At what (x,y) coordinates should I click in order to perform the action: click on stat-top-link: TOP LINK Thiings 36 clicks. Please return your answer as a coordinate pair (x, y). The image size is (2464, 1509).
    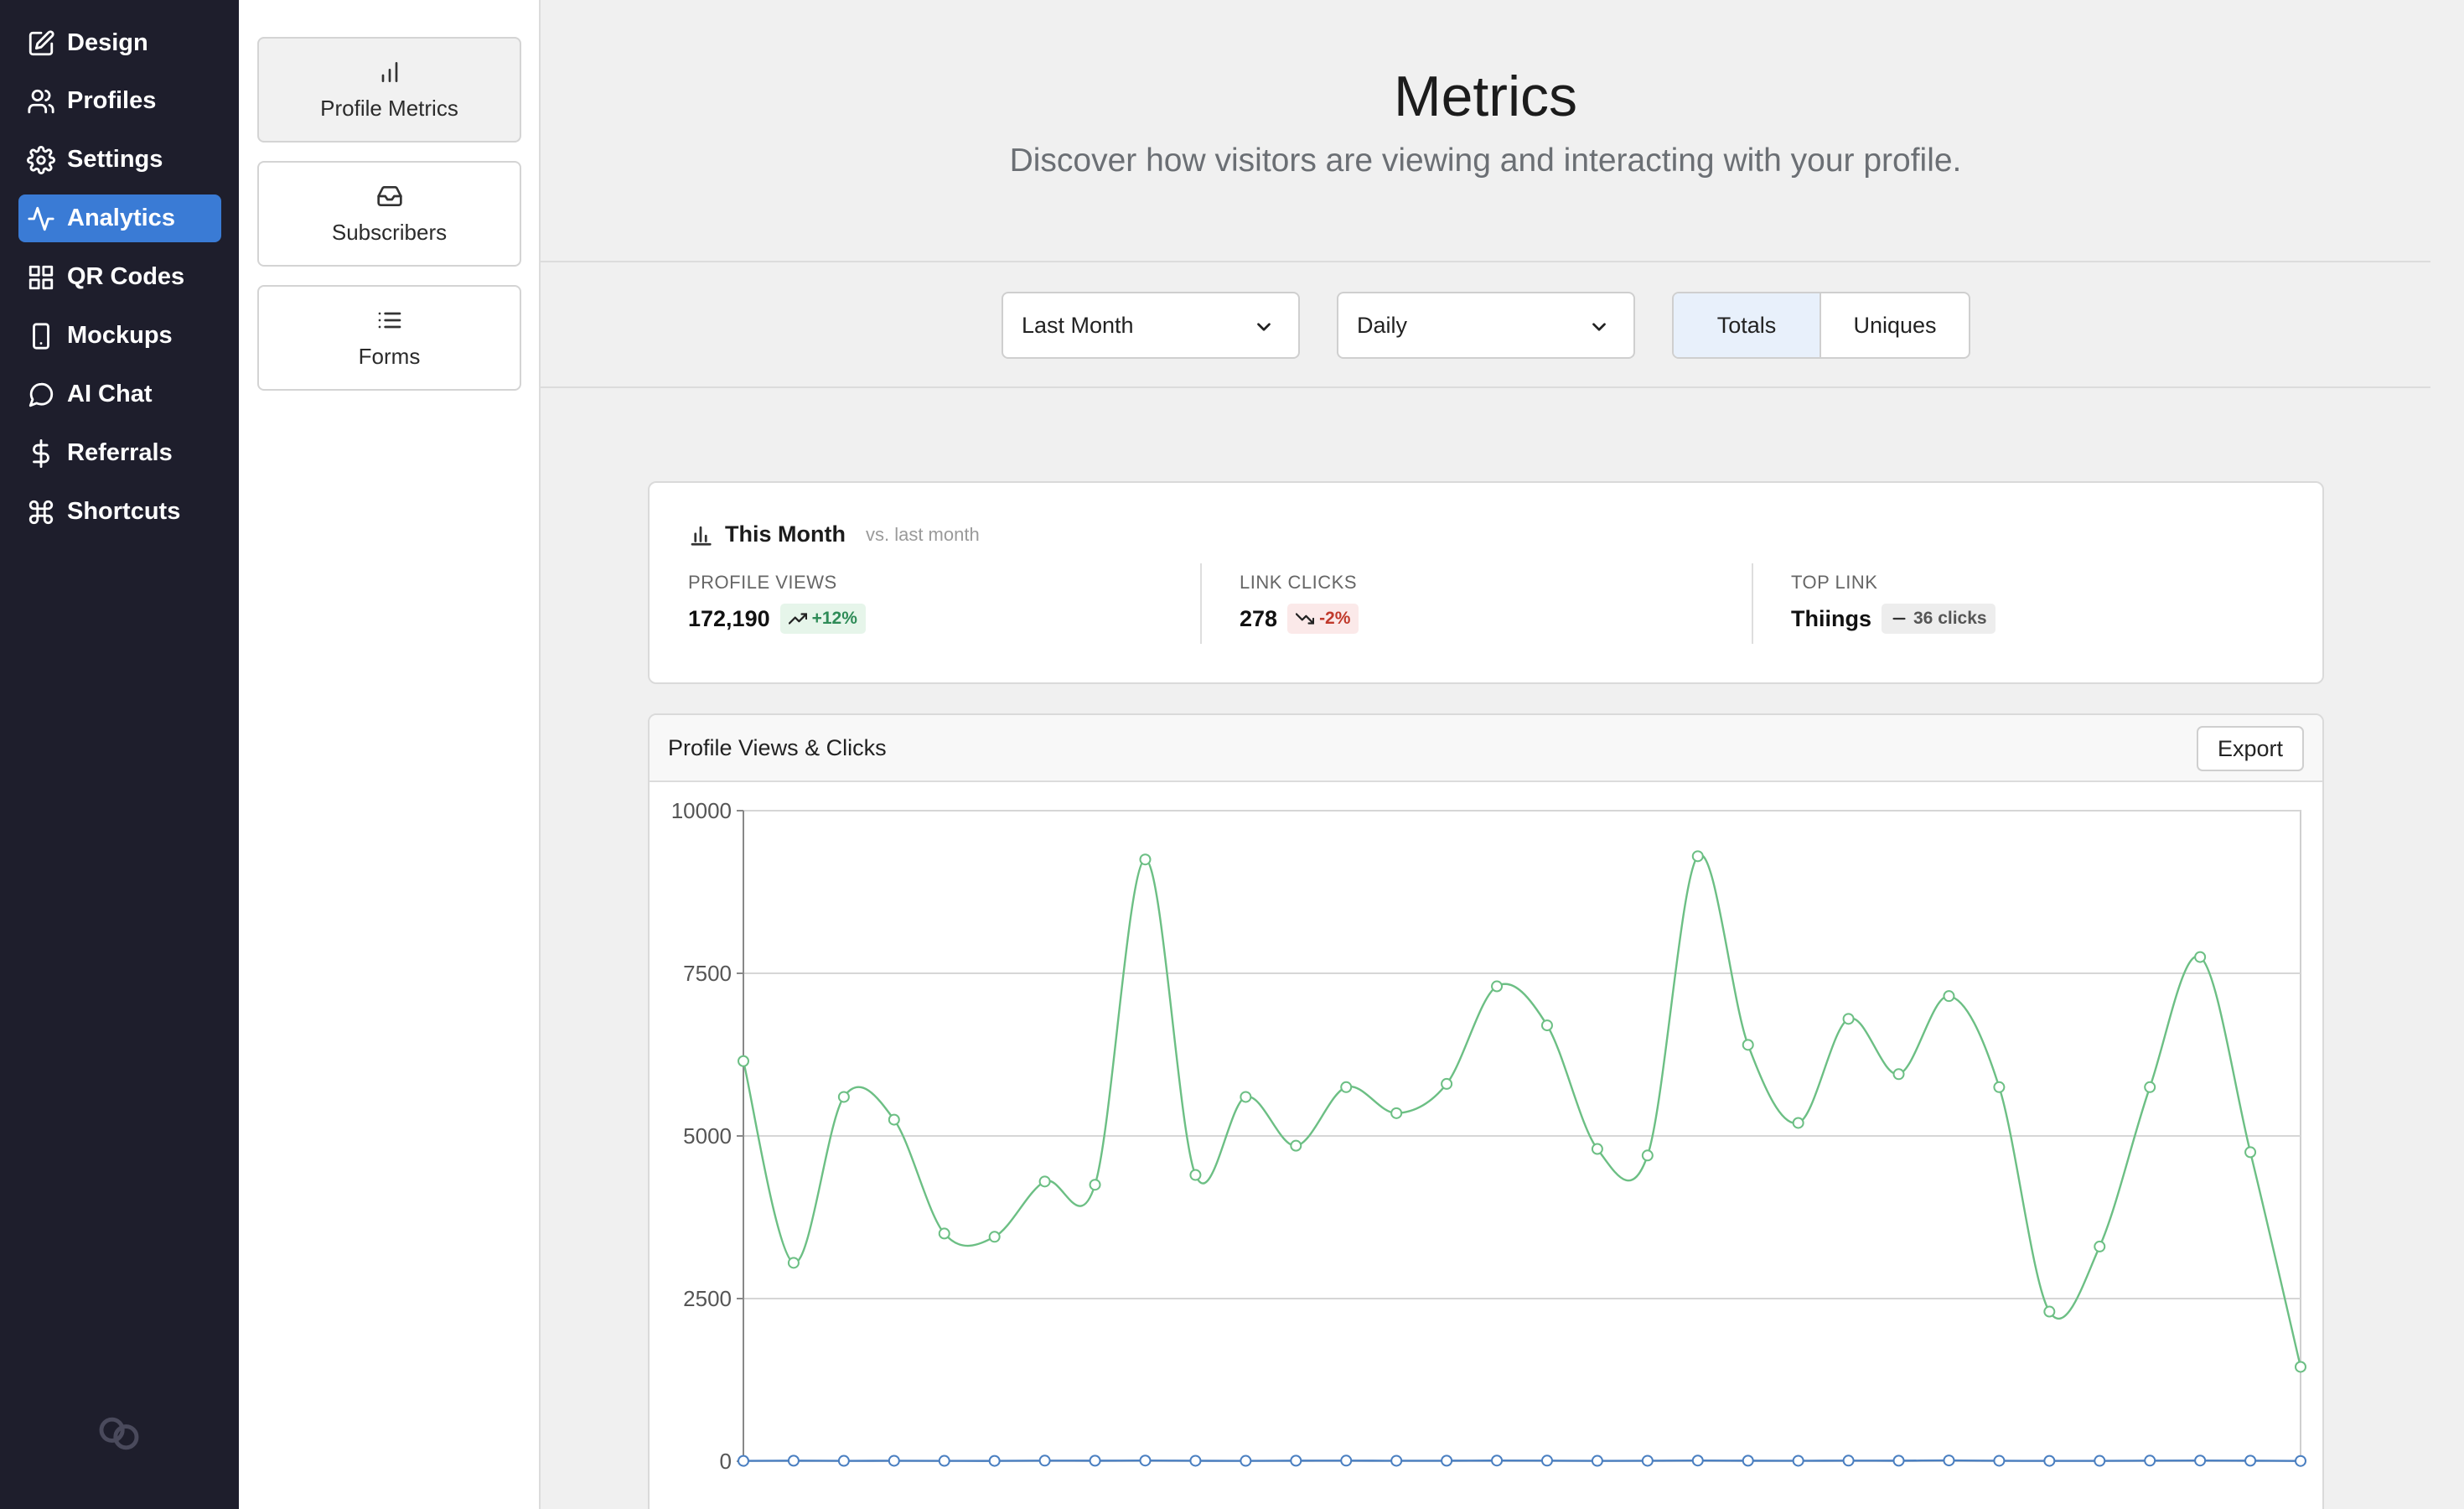
    Looking at the image, I should click on (1893, 603).